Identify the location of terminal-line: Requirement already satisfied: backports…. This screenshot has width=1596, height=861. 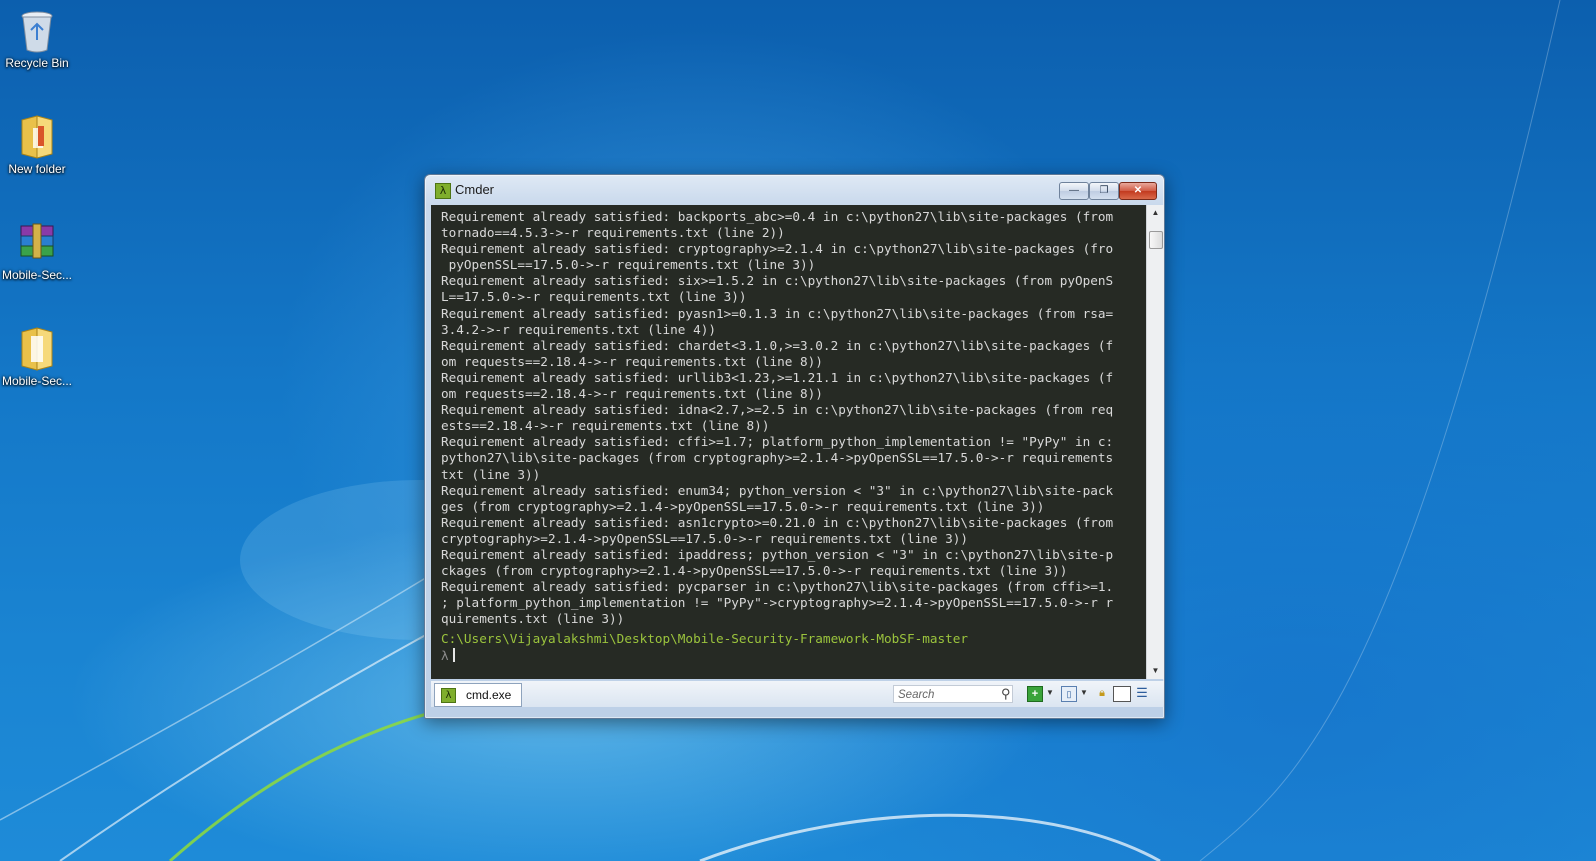
(777, 216).